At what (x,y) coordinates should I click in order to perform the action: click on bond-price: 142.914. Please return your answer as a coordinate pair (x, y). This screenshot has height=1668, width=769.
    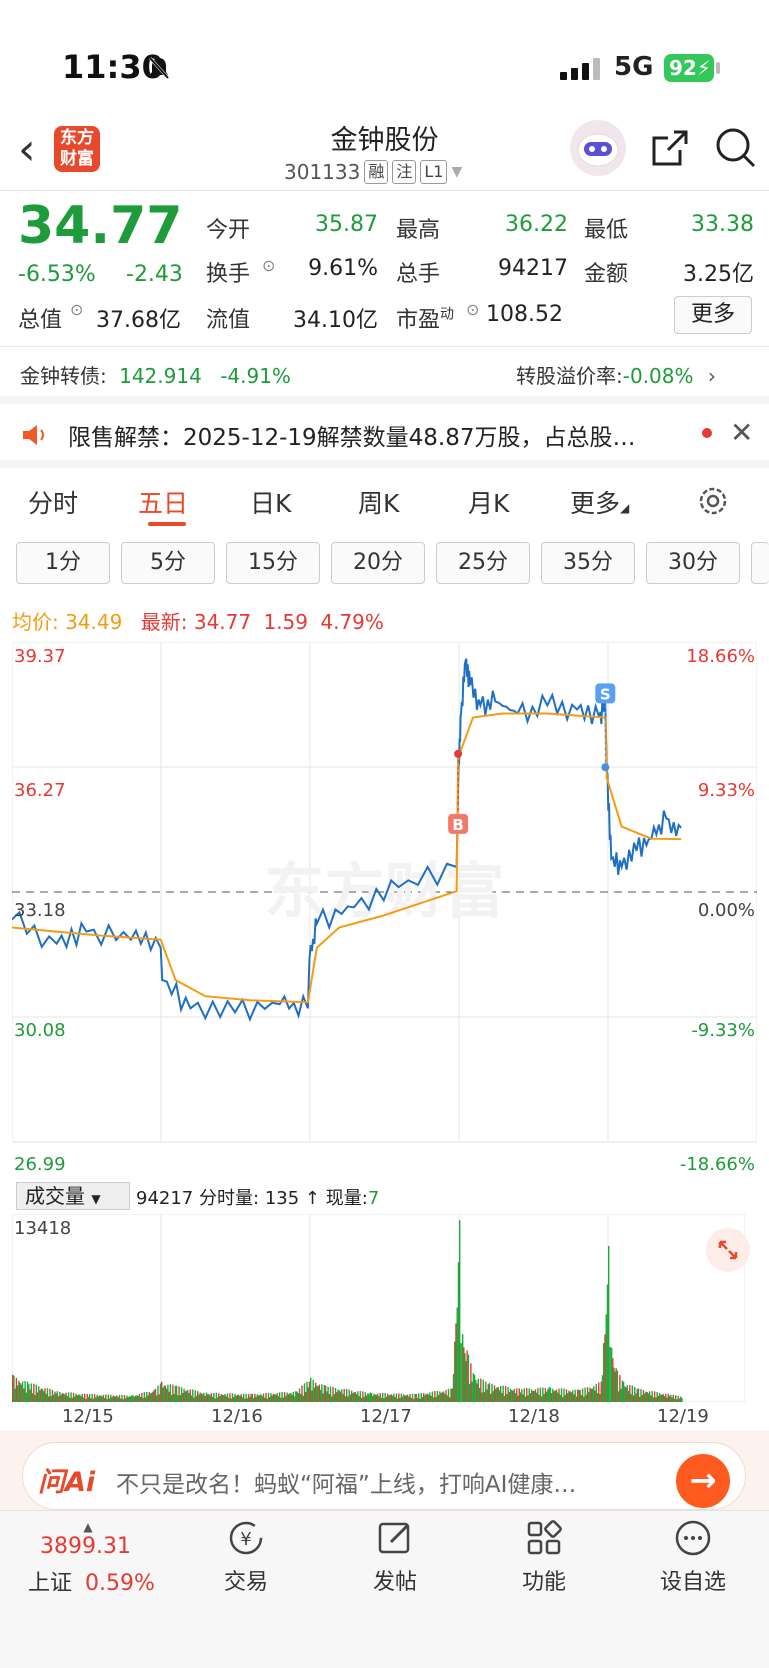
    Looking at the image, I should click on (160, 376).